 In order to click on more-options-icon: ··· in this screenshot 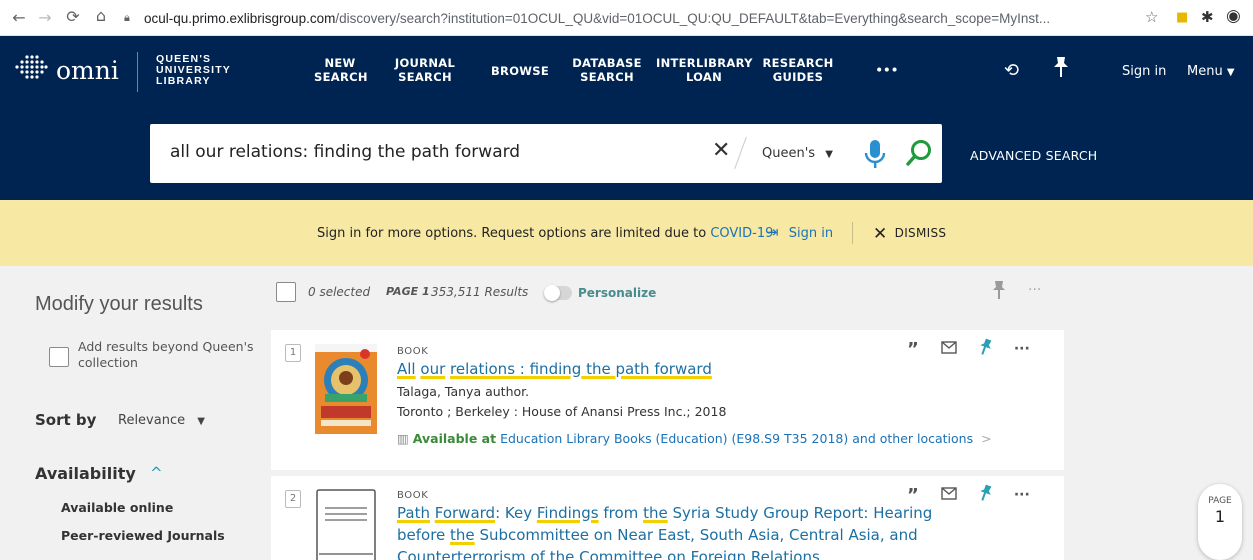, I will do `click(1034, 290)`.